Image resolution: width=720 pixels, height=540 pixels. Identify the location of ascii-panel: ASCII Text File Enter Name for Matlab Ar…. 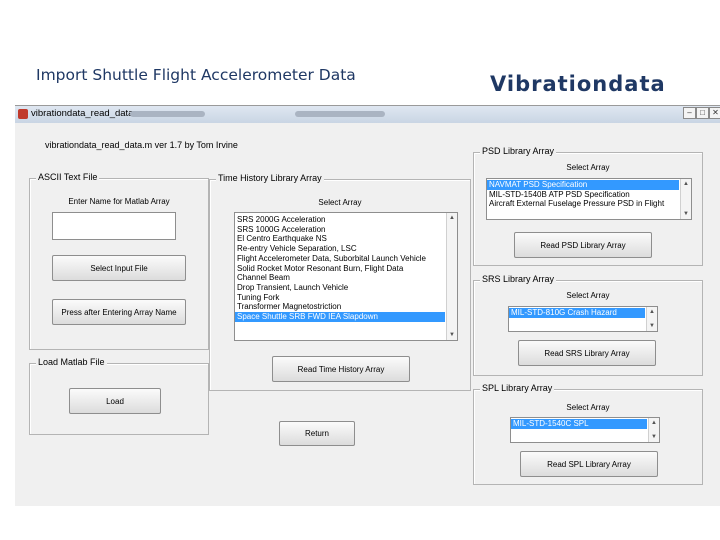
(119, 261).